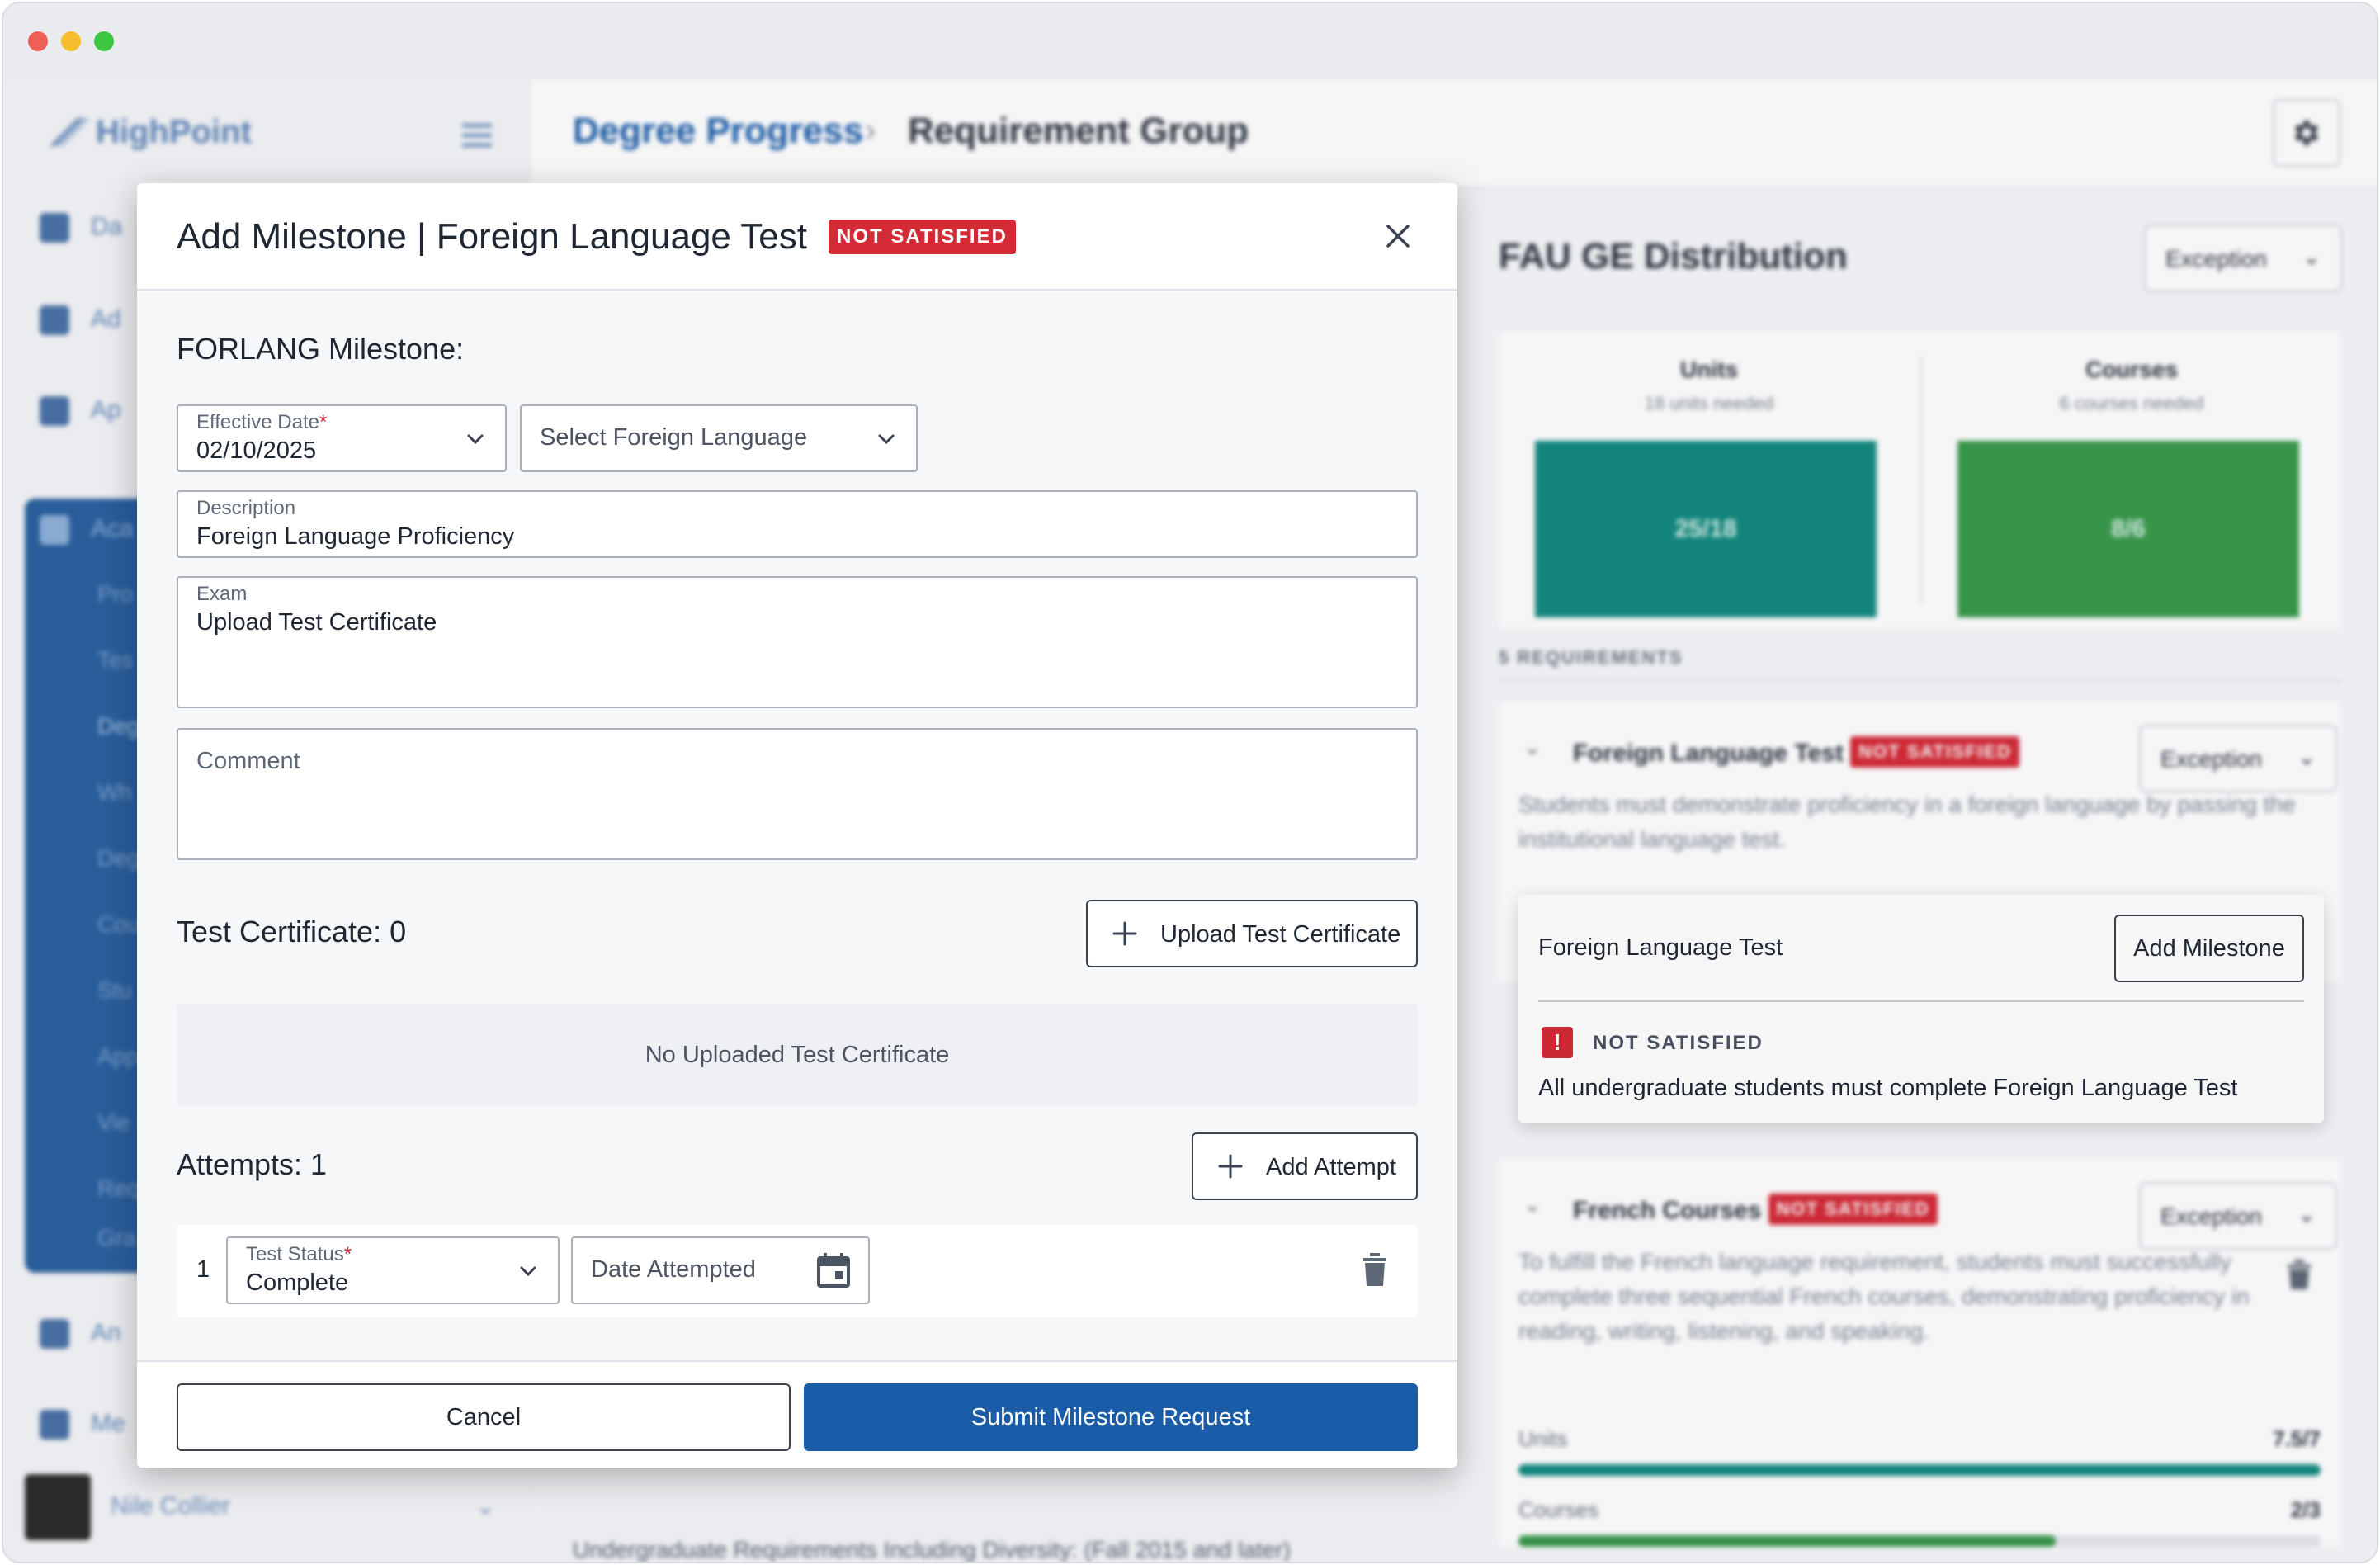 The height and width of the screenshot is (1565, 2380). Describe the element at coordinates (203, 1269) in the screenshot. I see `attempt-number: 1` at that location.